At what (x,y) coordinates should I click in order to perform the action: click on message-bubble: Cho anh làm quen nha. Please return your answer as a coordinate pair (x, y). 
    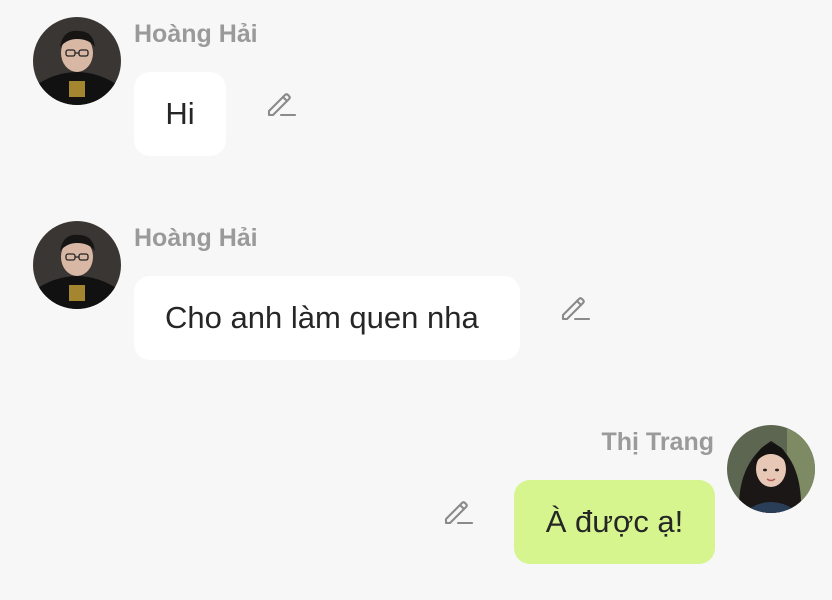
    Looking at the image, I should click on (327, 318).